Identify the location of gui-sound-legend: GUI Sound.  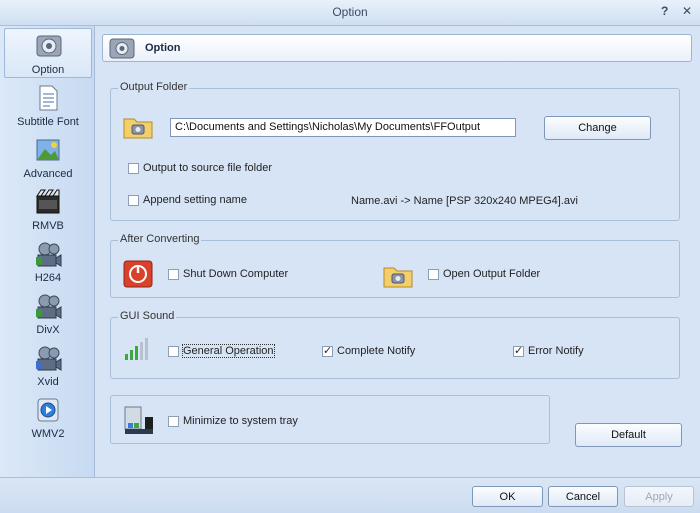
(147, 316).